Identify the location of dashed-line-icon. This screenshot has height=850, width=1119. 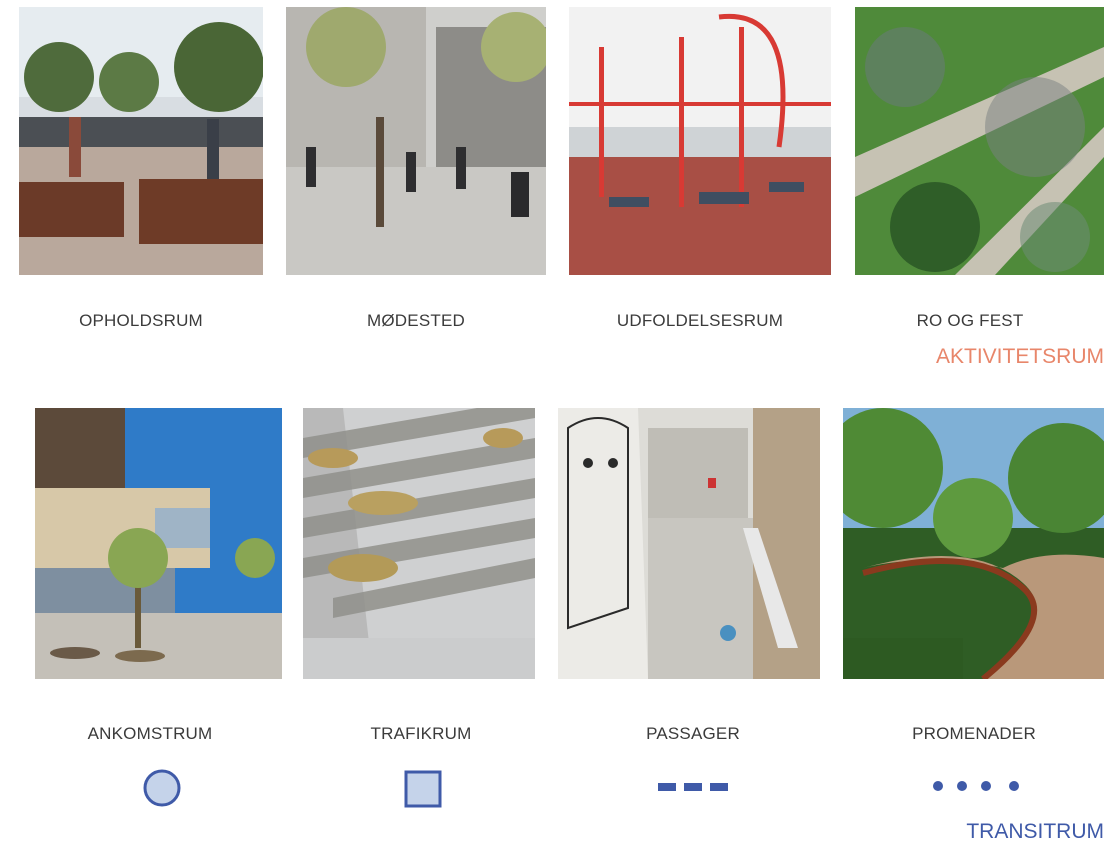
(693, 787).